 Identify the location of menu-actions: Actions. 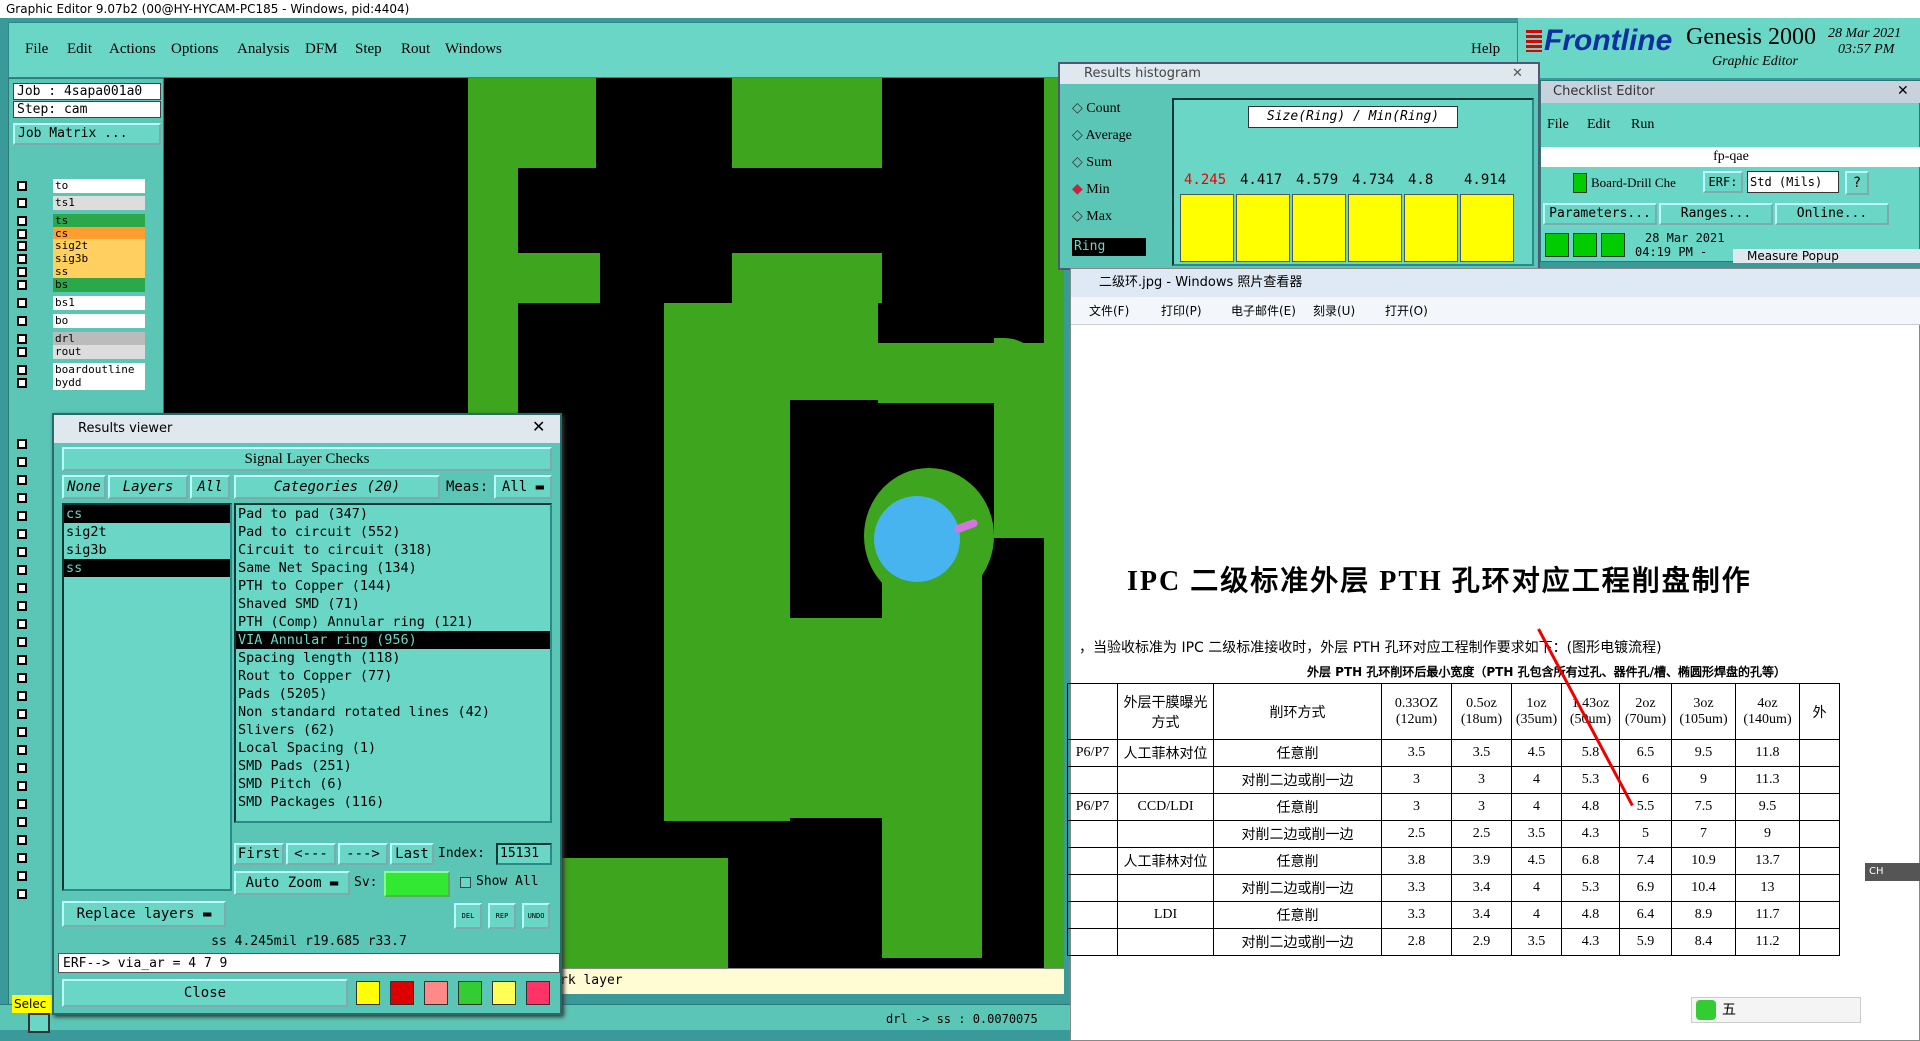
(132, 49).